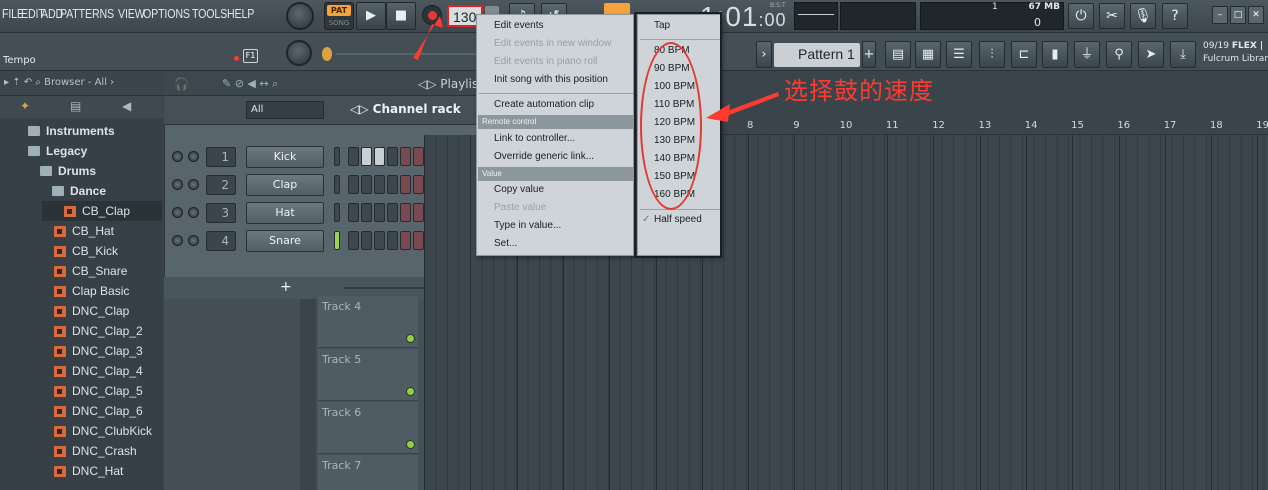  I want to click on annotation-arrow-tempo, so click(428, 38).